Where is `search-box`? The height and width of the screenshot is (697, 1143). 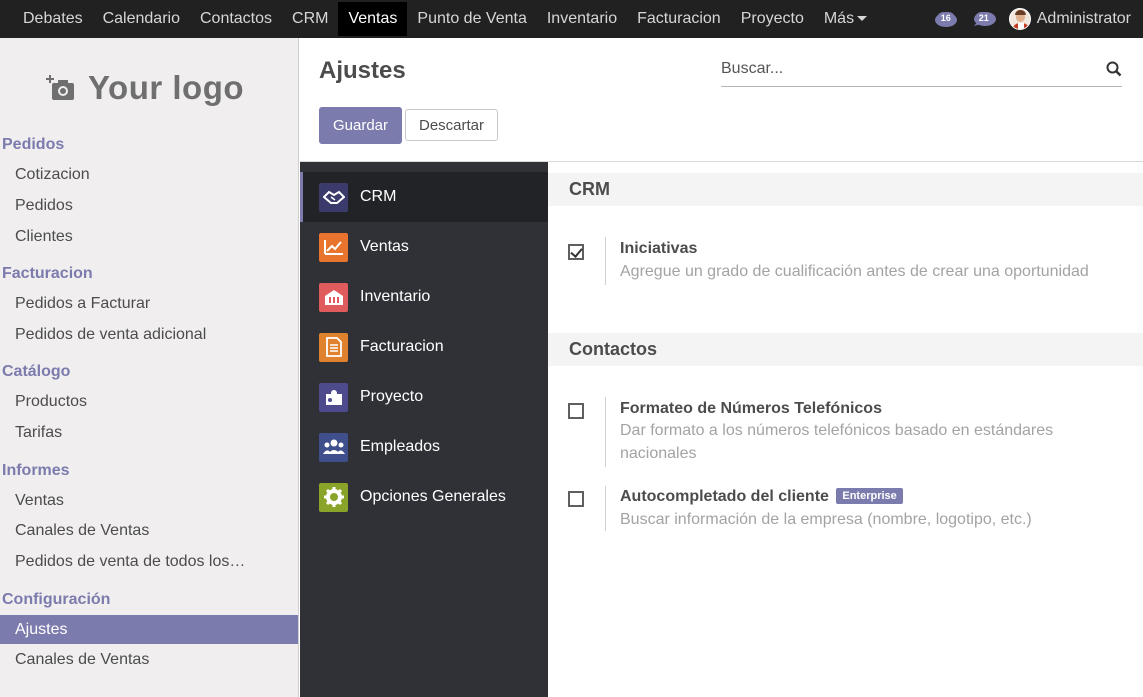
search-box is located at coordinates (921, 70).